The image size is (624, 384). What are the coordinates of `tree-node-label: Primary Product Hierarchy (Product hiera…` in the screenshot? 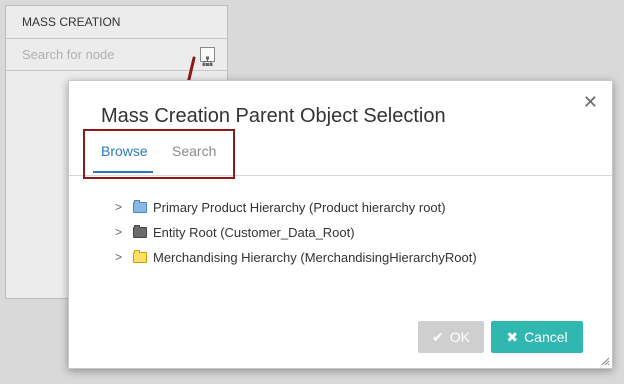 It's located at (299, 207).